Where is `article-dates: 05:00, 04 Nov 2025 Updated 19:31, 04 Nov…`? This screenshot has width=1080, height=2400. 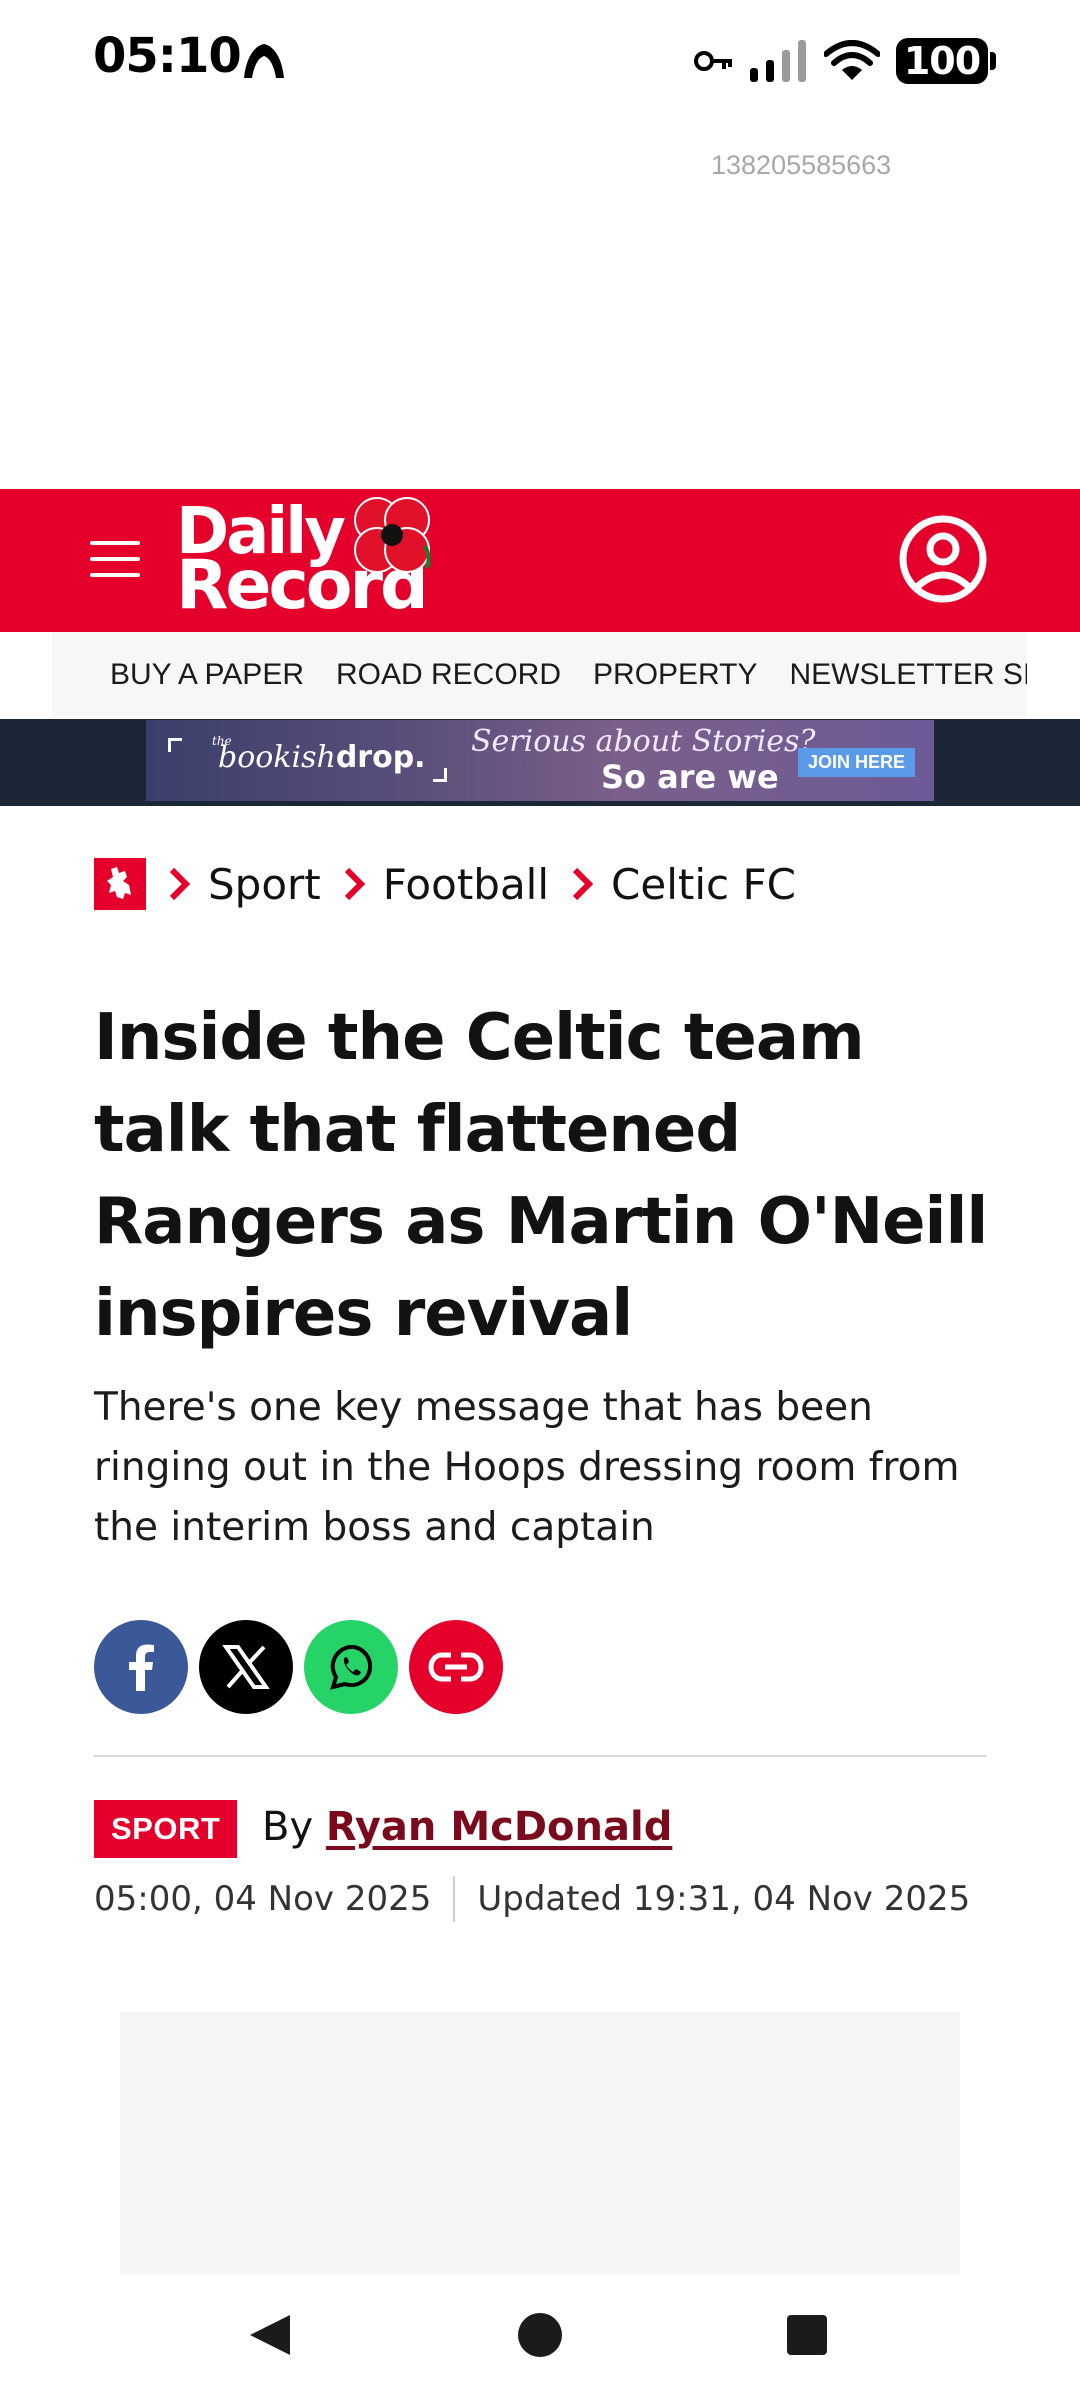
article-dates: 05:00, 04 Nov 2025 Updated 19:31, 04 Nov… is located at coordinates (532, 1899).